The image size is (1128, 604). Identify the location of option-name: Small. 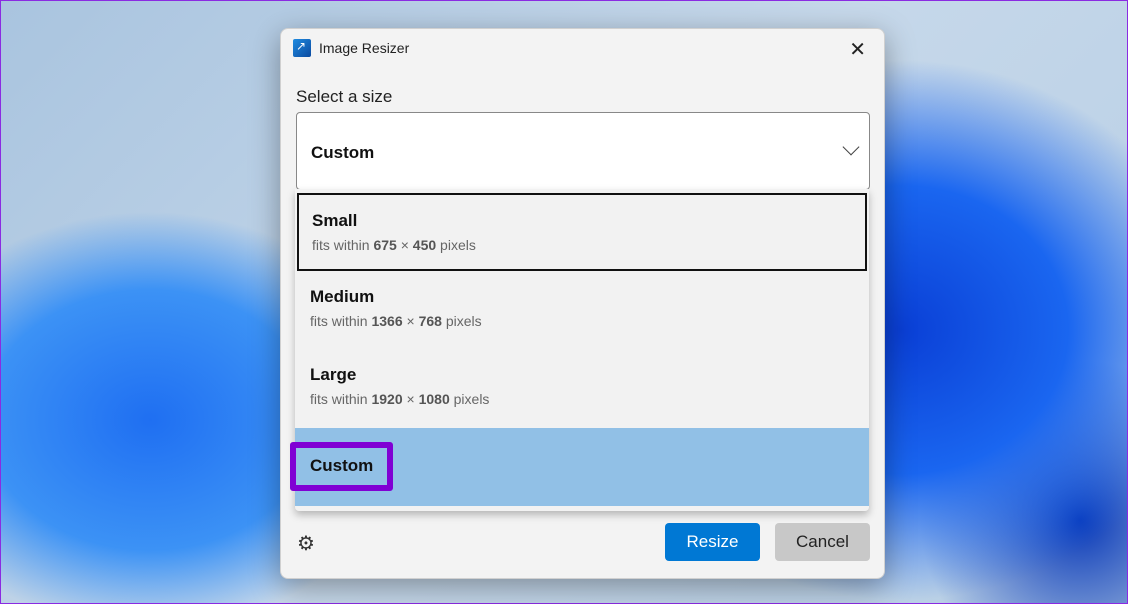
(335, 220).